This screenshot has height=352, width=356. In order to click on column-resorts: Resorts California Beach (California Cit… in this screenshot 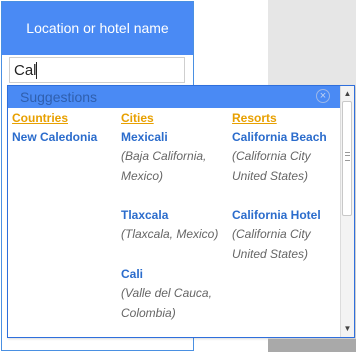, I will do `click(279, 186)`.